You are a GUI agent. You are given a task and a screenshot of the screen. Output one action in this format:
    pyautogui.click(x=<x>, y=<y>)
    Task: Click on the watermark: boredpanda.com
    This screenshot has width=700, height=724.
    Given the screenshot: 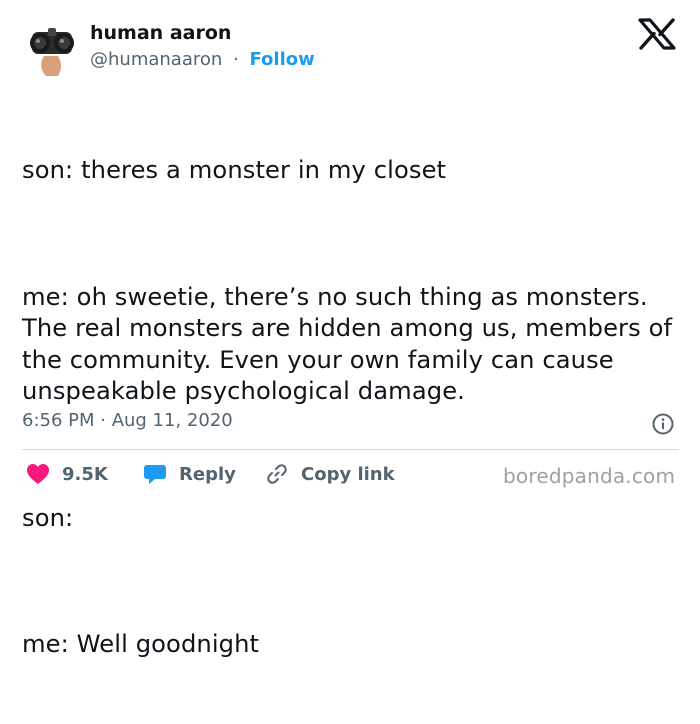 What is the action you would take?
    pyautogui.click(x=589, y=476)
    